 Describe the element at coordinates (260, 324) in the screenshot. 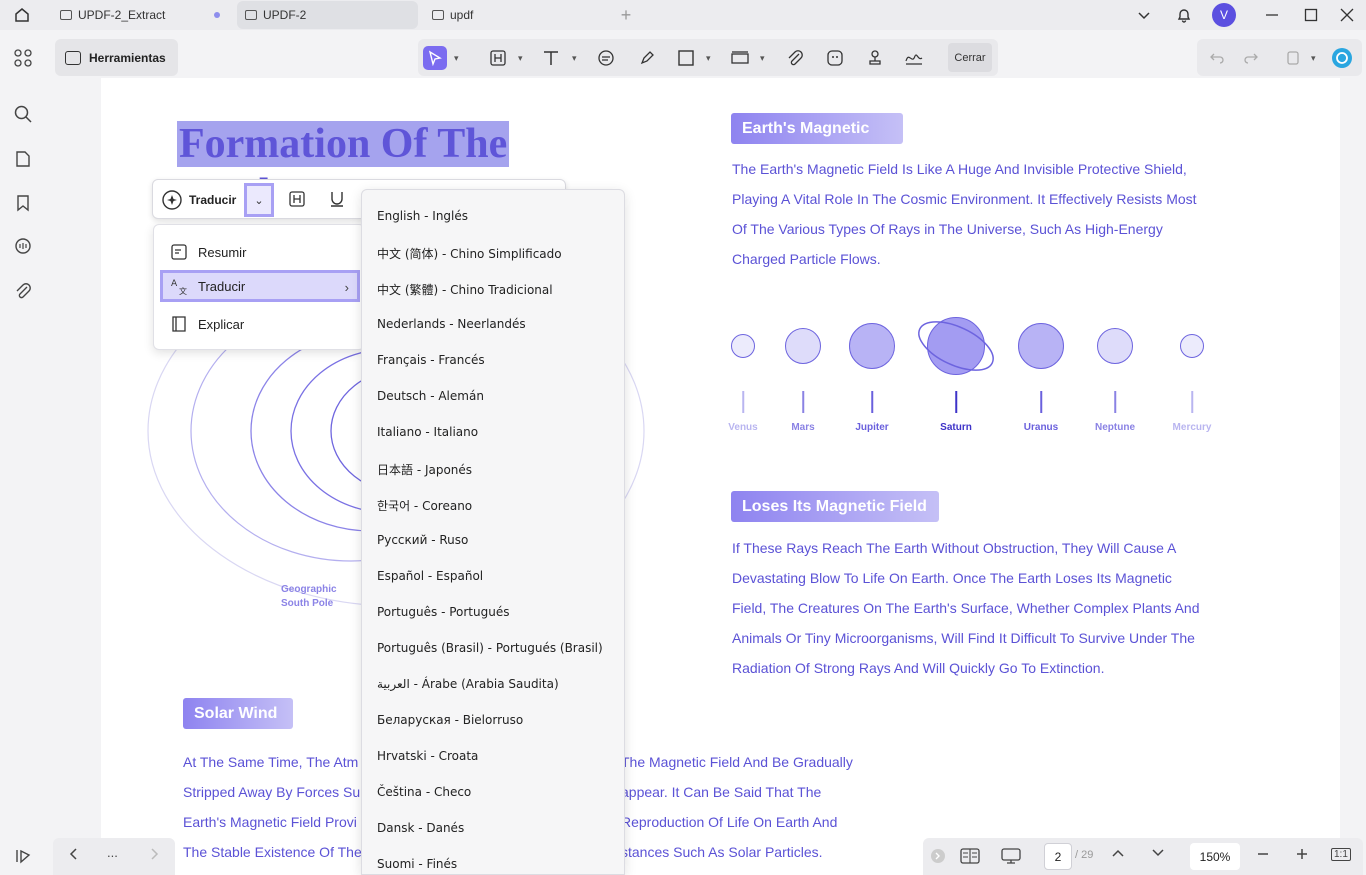

I see `menu-item-explicar: Explicar` at that location.